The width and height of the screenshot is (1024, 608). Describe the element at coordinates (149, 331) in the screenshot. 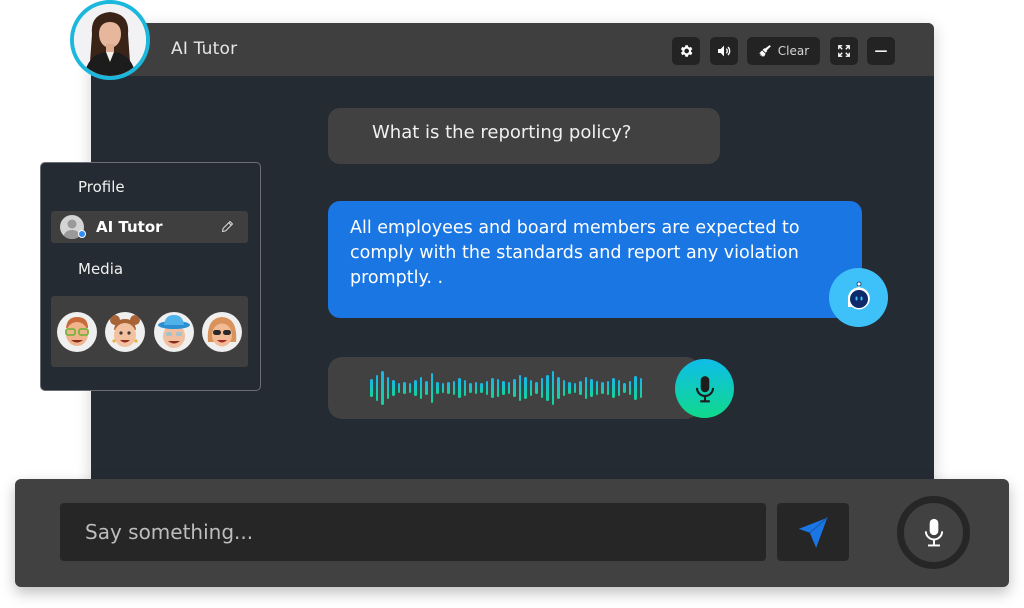

I see `media-gallery` at that location.